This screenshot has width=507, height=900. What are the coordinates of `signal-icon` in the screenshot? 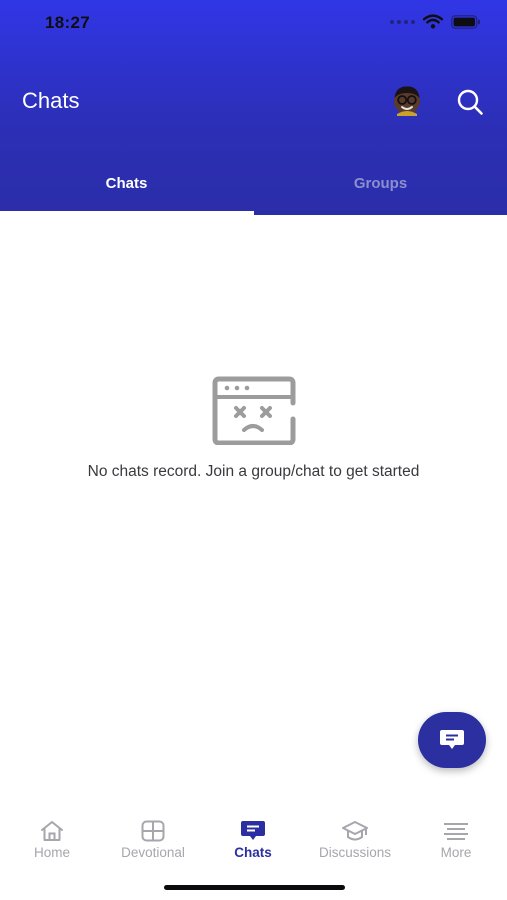 It's located at (402, 21).